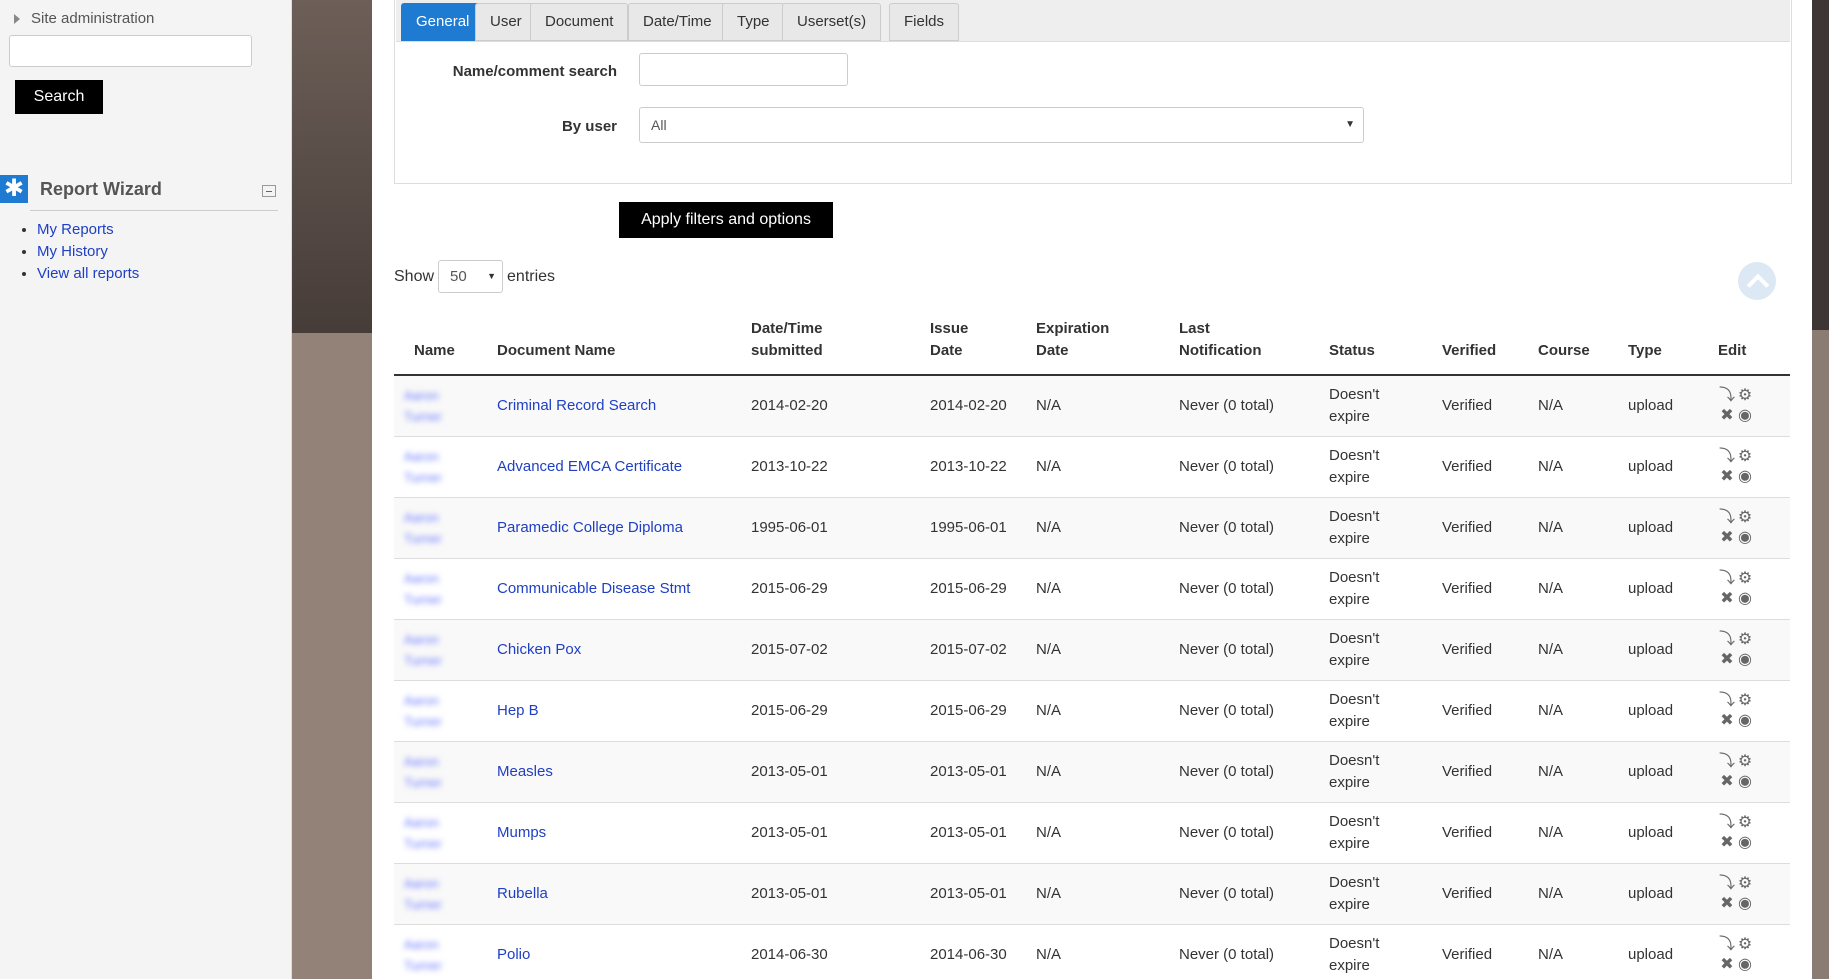 The image size is (1829, 979). What do you see at coordinates (1757, 281) in the screenshot?
I see `scroll-to-top-icon` at bounding box center [1757, 281].